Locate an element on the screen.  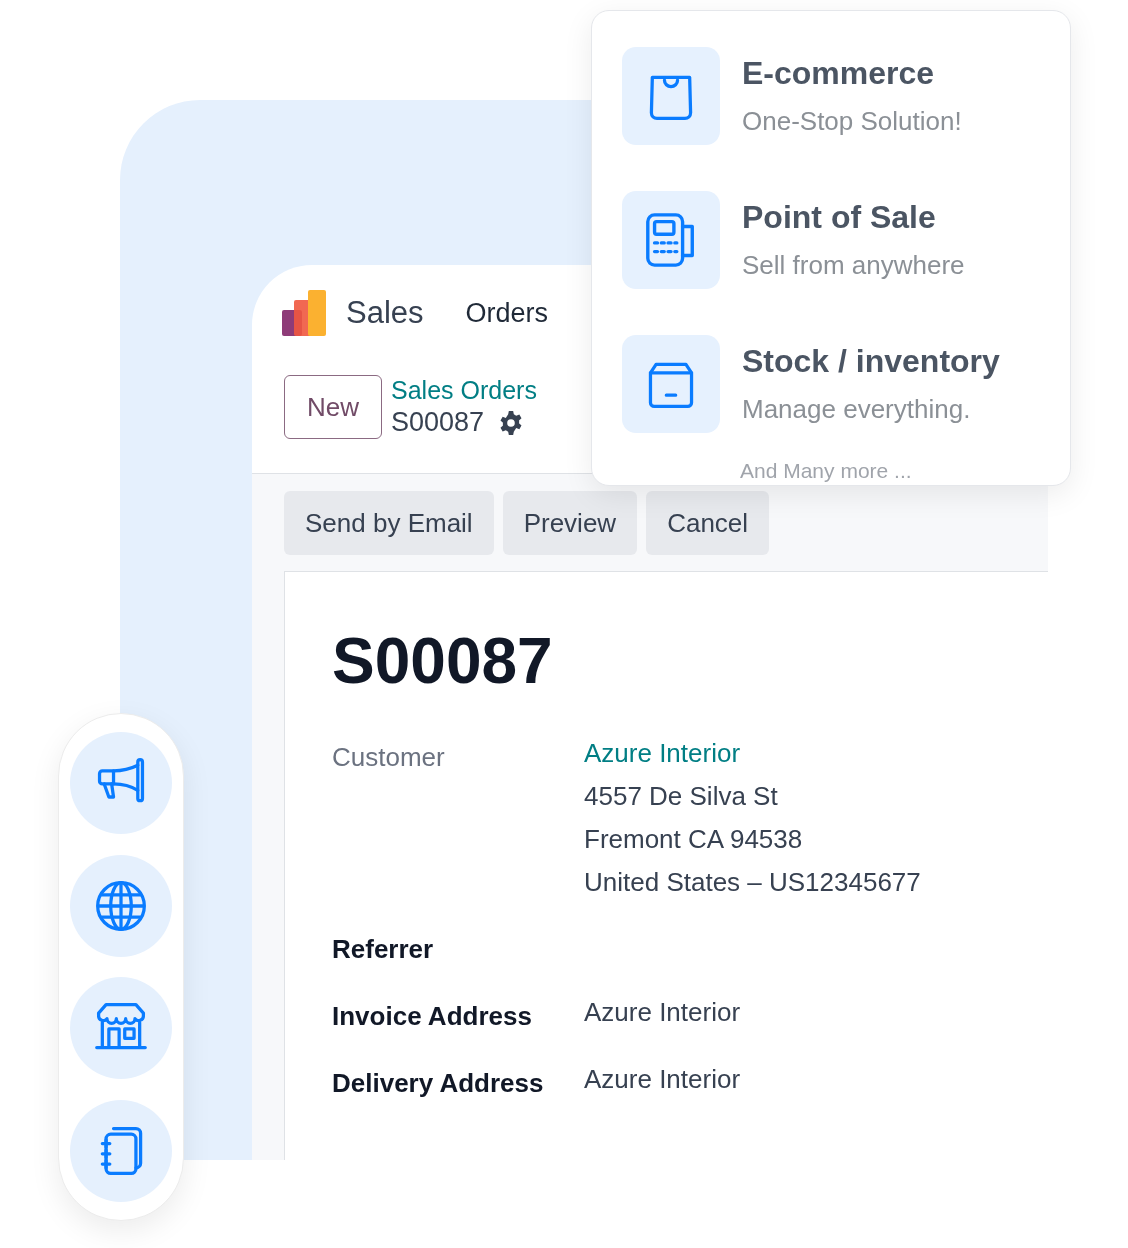
field-label: Delivery Address is located at coordinates (438, 1083).